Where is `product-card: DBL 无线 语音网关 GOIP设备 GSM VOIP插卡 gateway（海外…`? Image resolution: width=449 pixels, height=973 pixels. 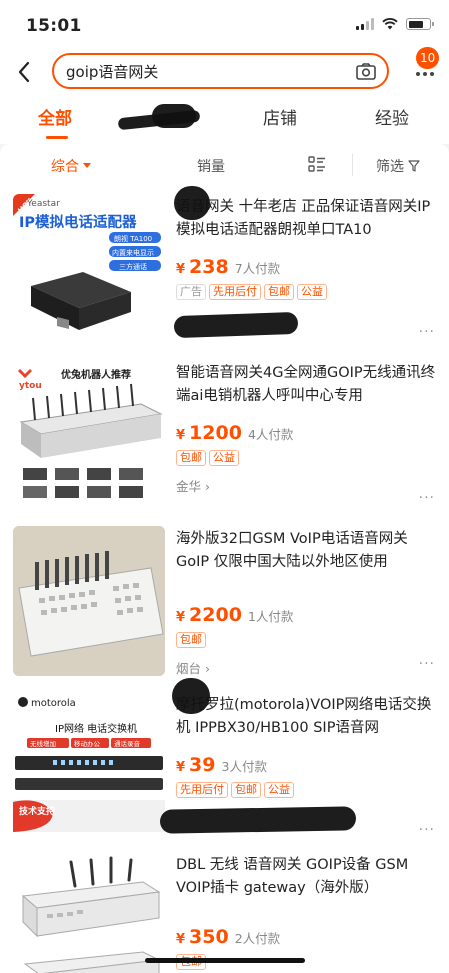
product-card: DBL 无线 语音网关 GOIP设备 GSM VOIP插卡 gateway（海外… is located at coordinates (224, 911).